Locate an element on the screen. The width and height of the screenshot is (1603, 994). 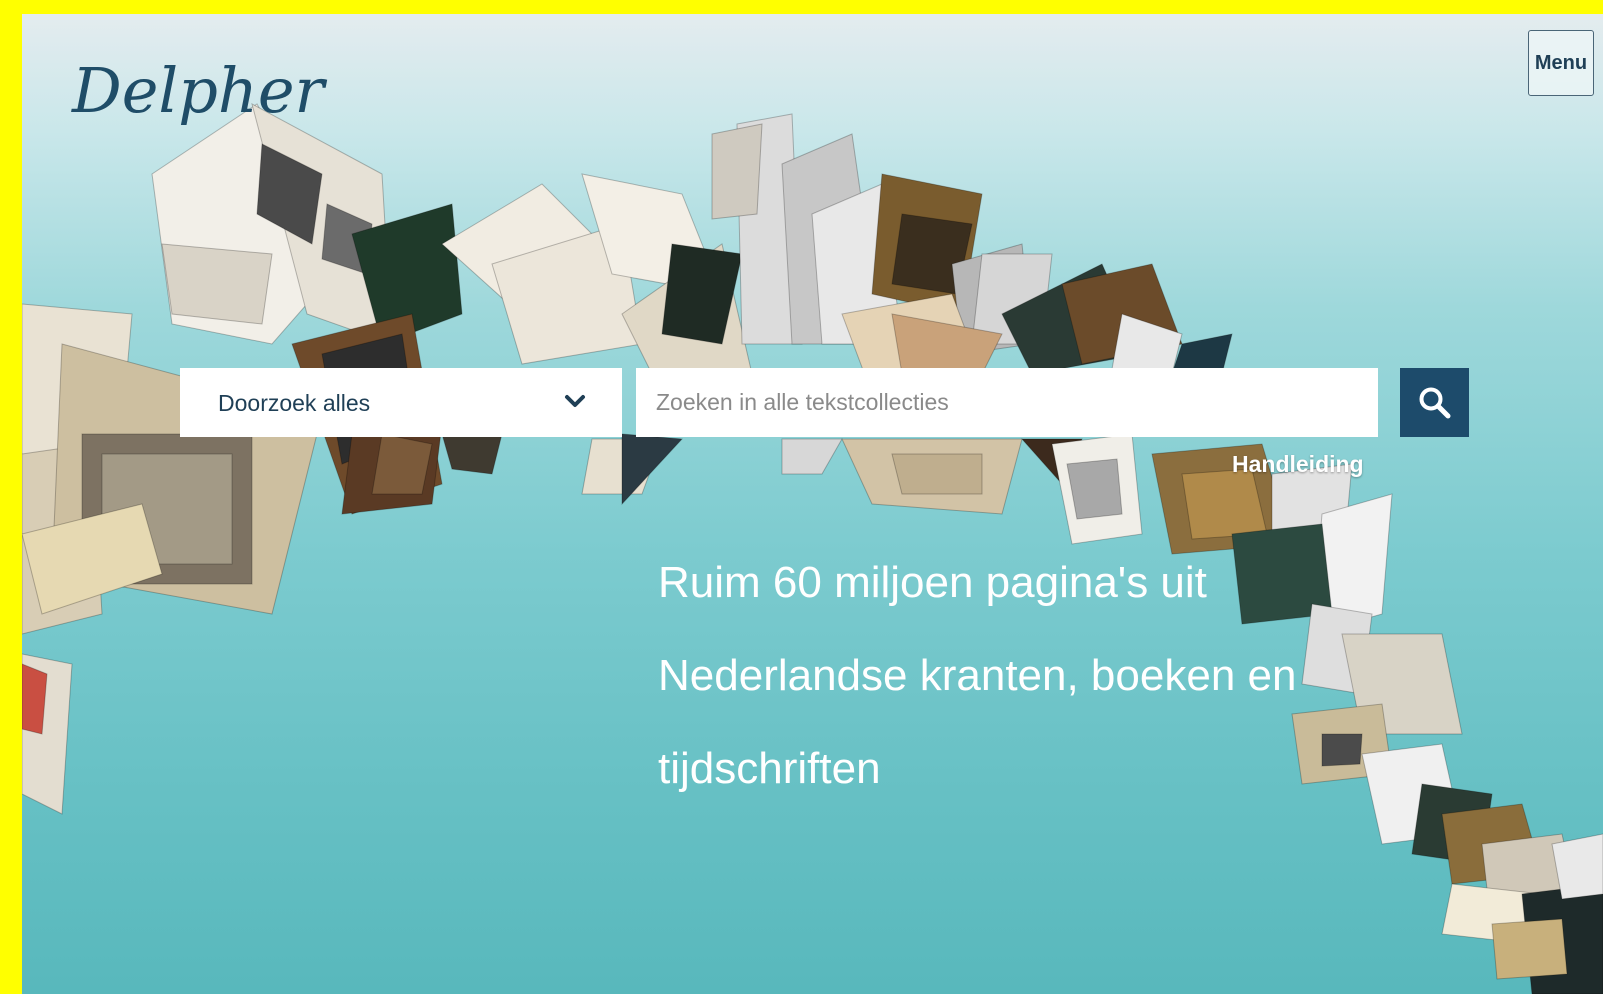
logo-wordmark: Delpher is located at coordinates (199, 90).